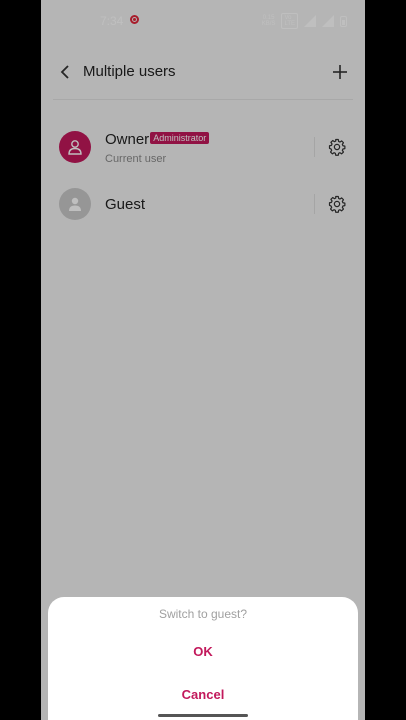 Image resolution: width=406 pixels, height=720 pixels. I want to click on ok-button: OK, so click(203, 651).